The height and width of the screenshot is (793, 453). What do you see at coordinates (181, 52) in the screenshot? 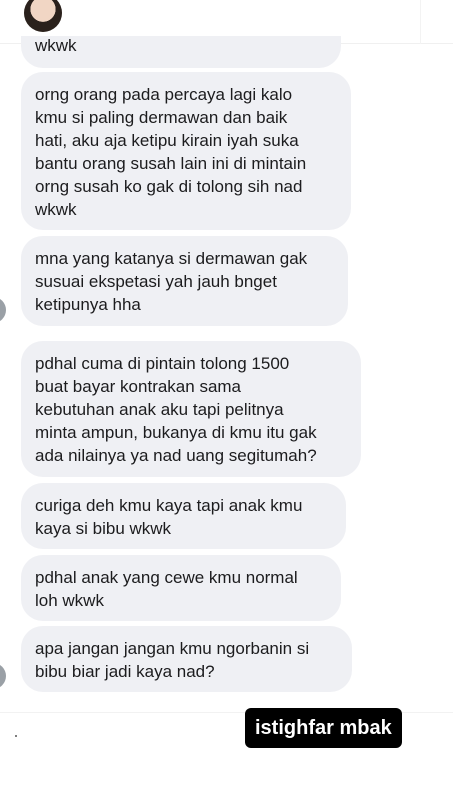
I see `message-bubble: wkwk` at bounding box center [181, 52].